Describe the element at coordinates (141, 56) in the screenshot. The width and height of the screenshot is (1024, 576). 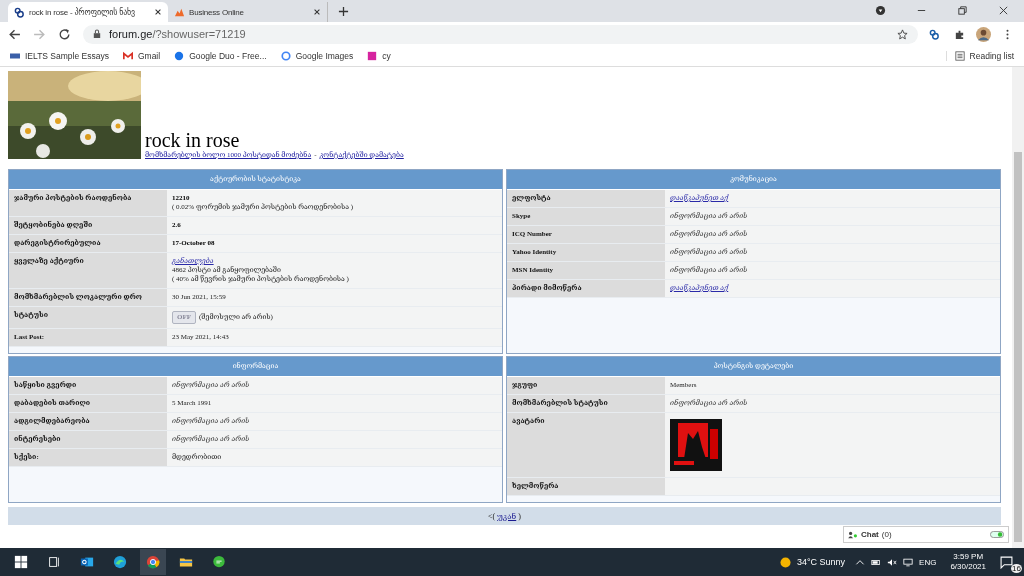
I see `bookmark: Gmail` at that location.